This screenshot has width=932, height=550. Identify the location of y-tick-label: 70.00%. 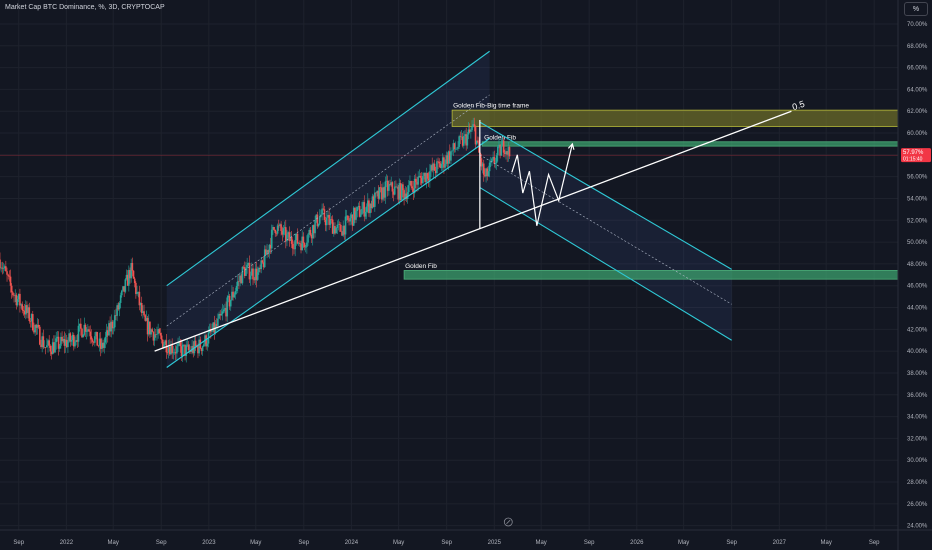
(917, 25).